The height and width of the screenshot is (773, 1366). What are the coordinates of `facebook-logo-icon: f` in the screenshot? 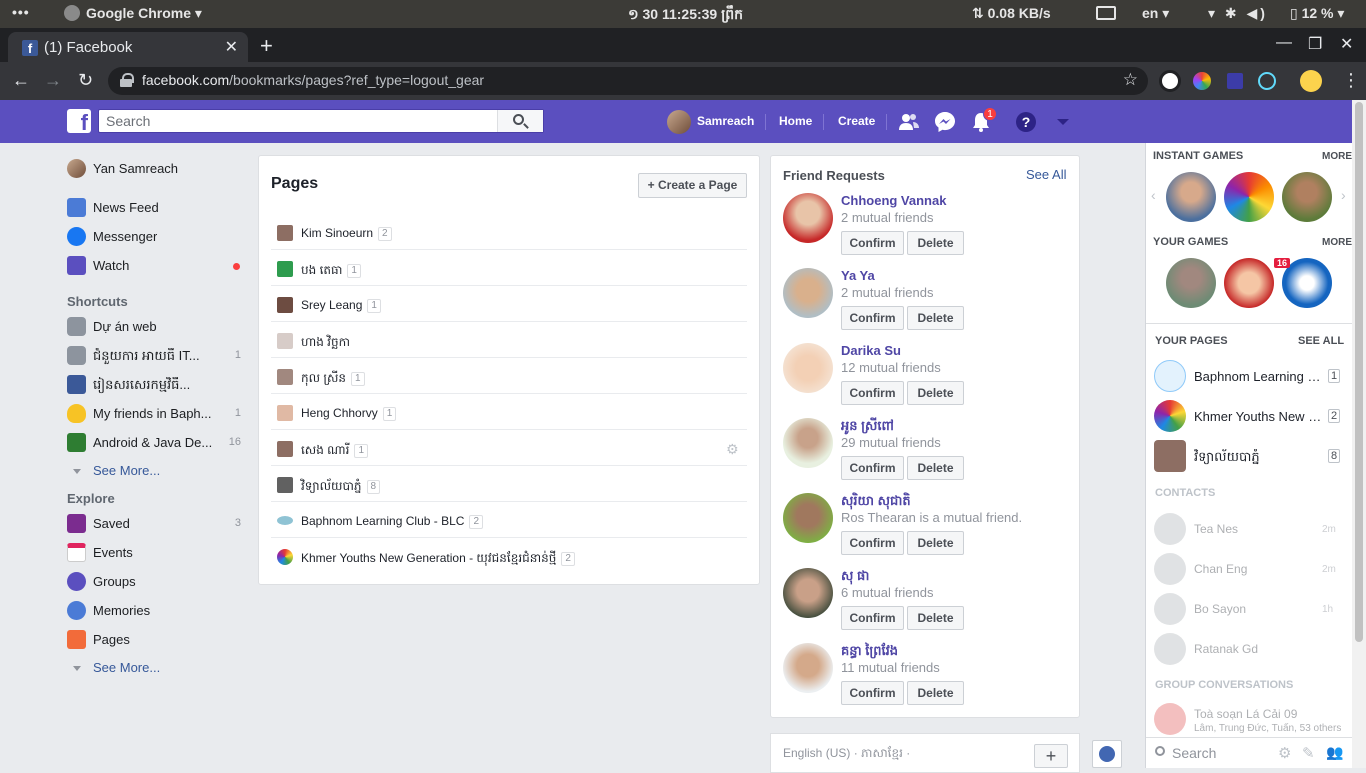 It's located at (79, 122).